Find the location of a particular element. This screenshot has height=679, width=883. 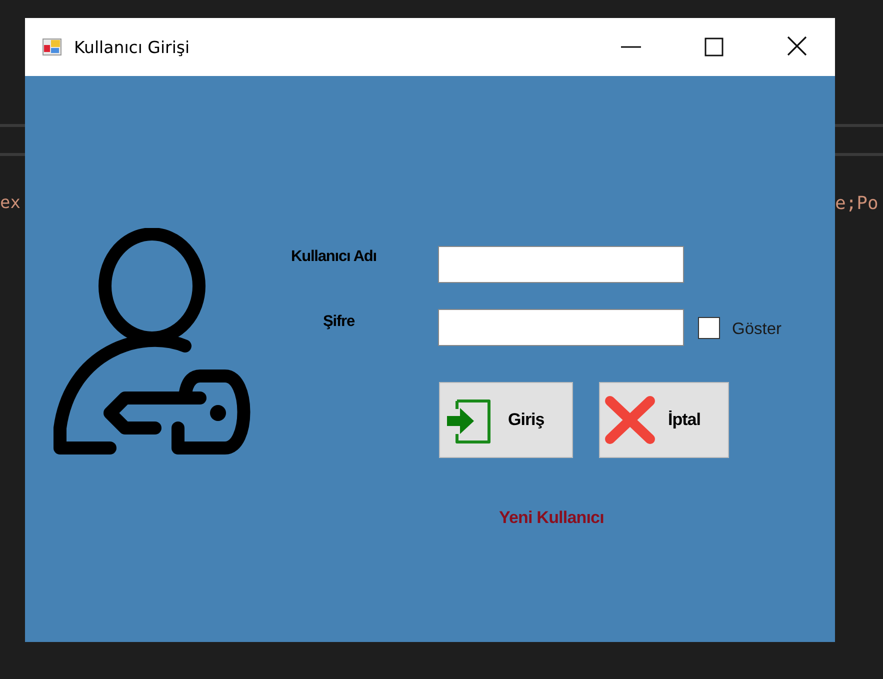

window-title: Kullanıcı Girişi is located at coordinates (132, 47).